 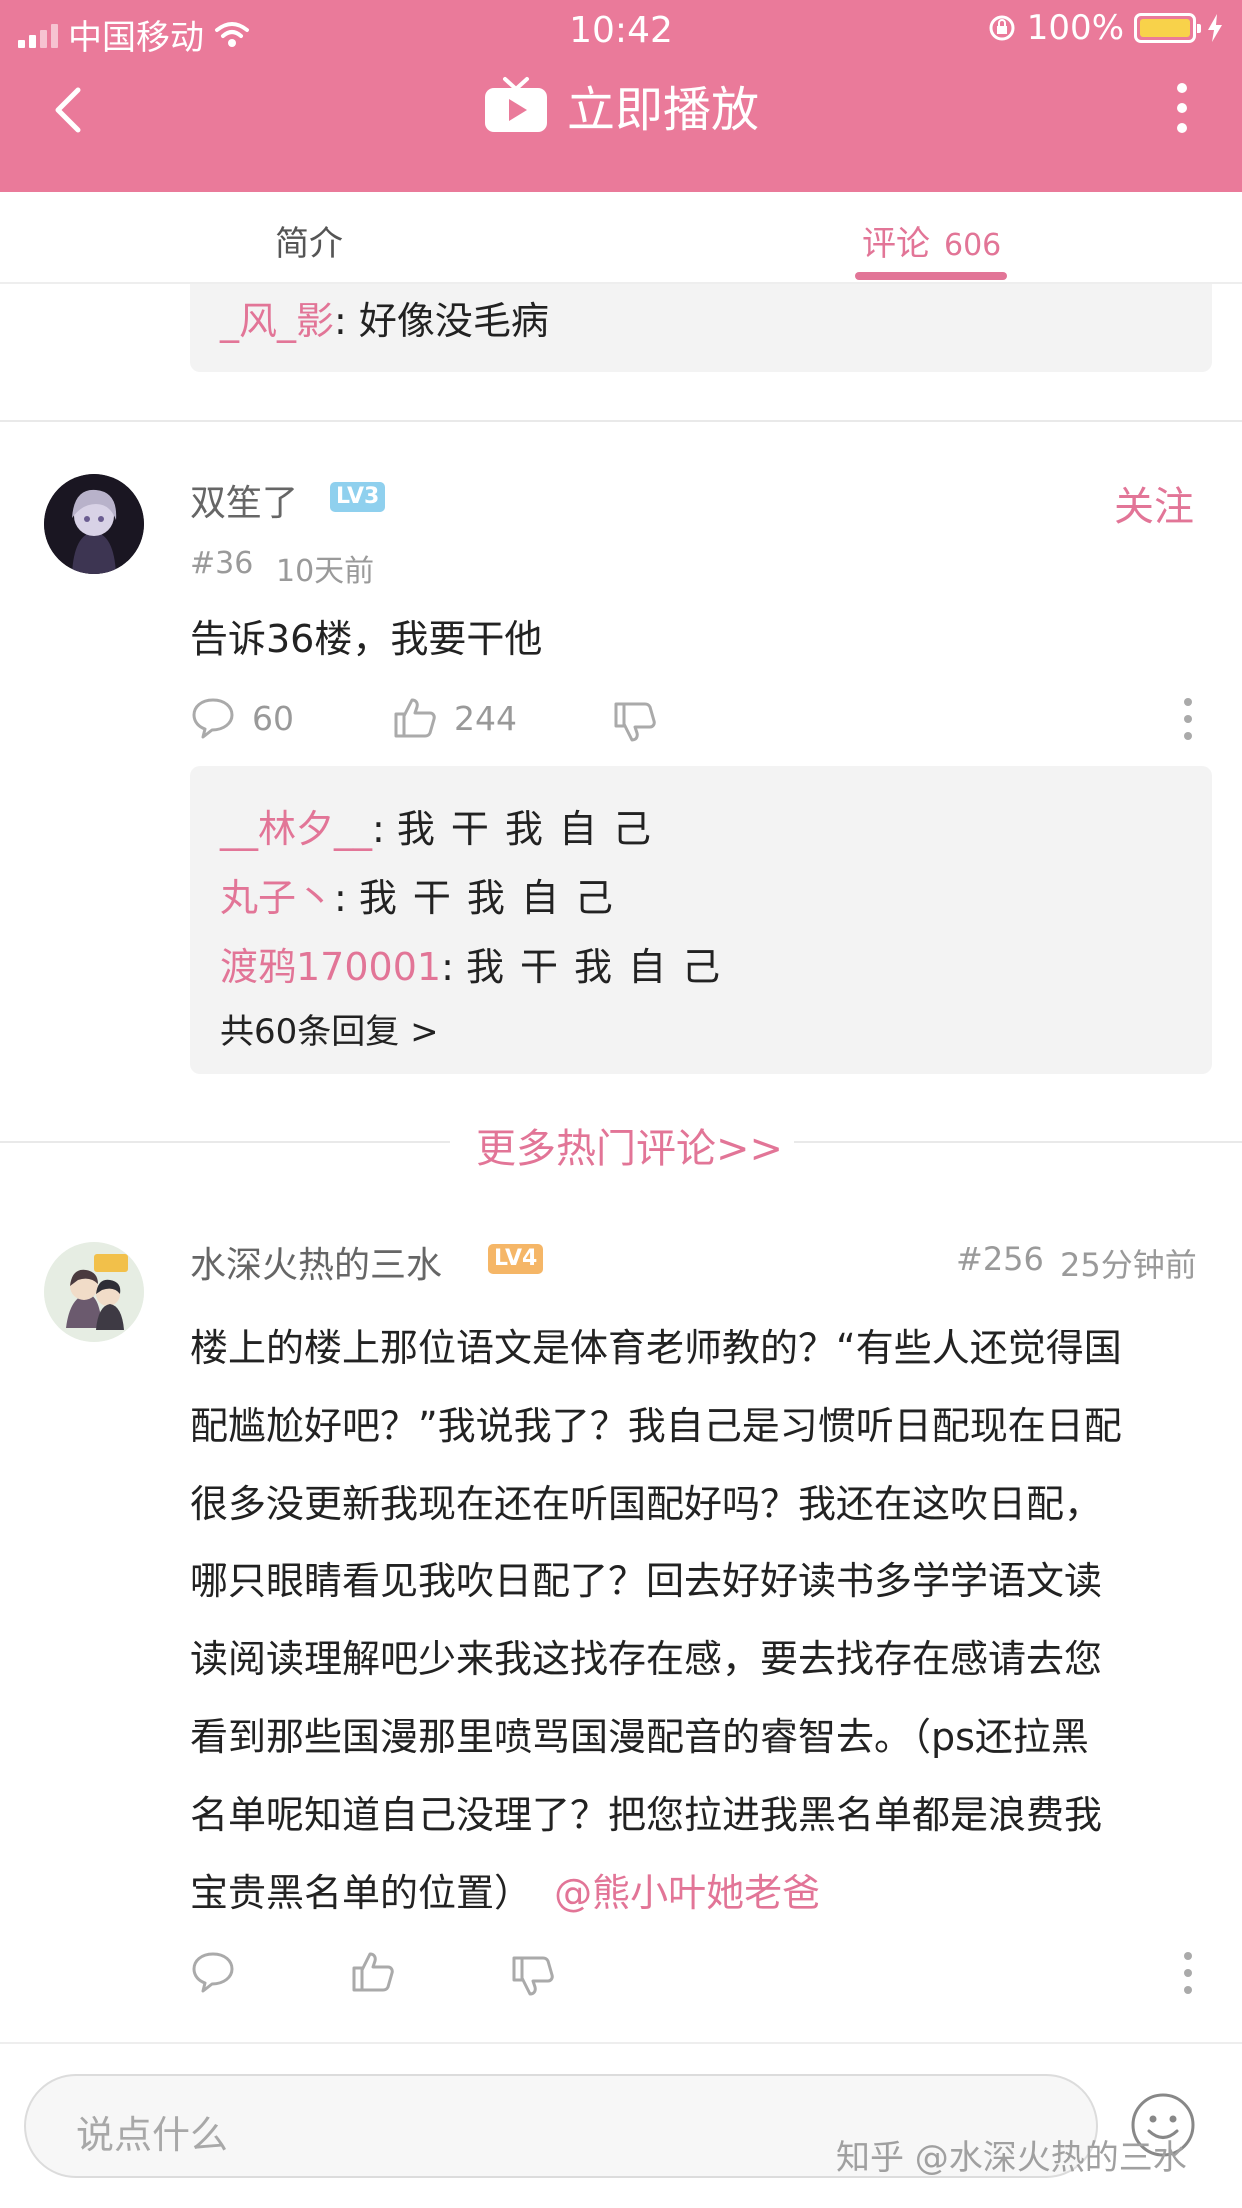 What do you see at coordinates (931, 276) in the screenshot?
I see `tab-indicator` at bounding box center [931, 276].